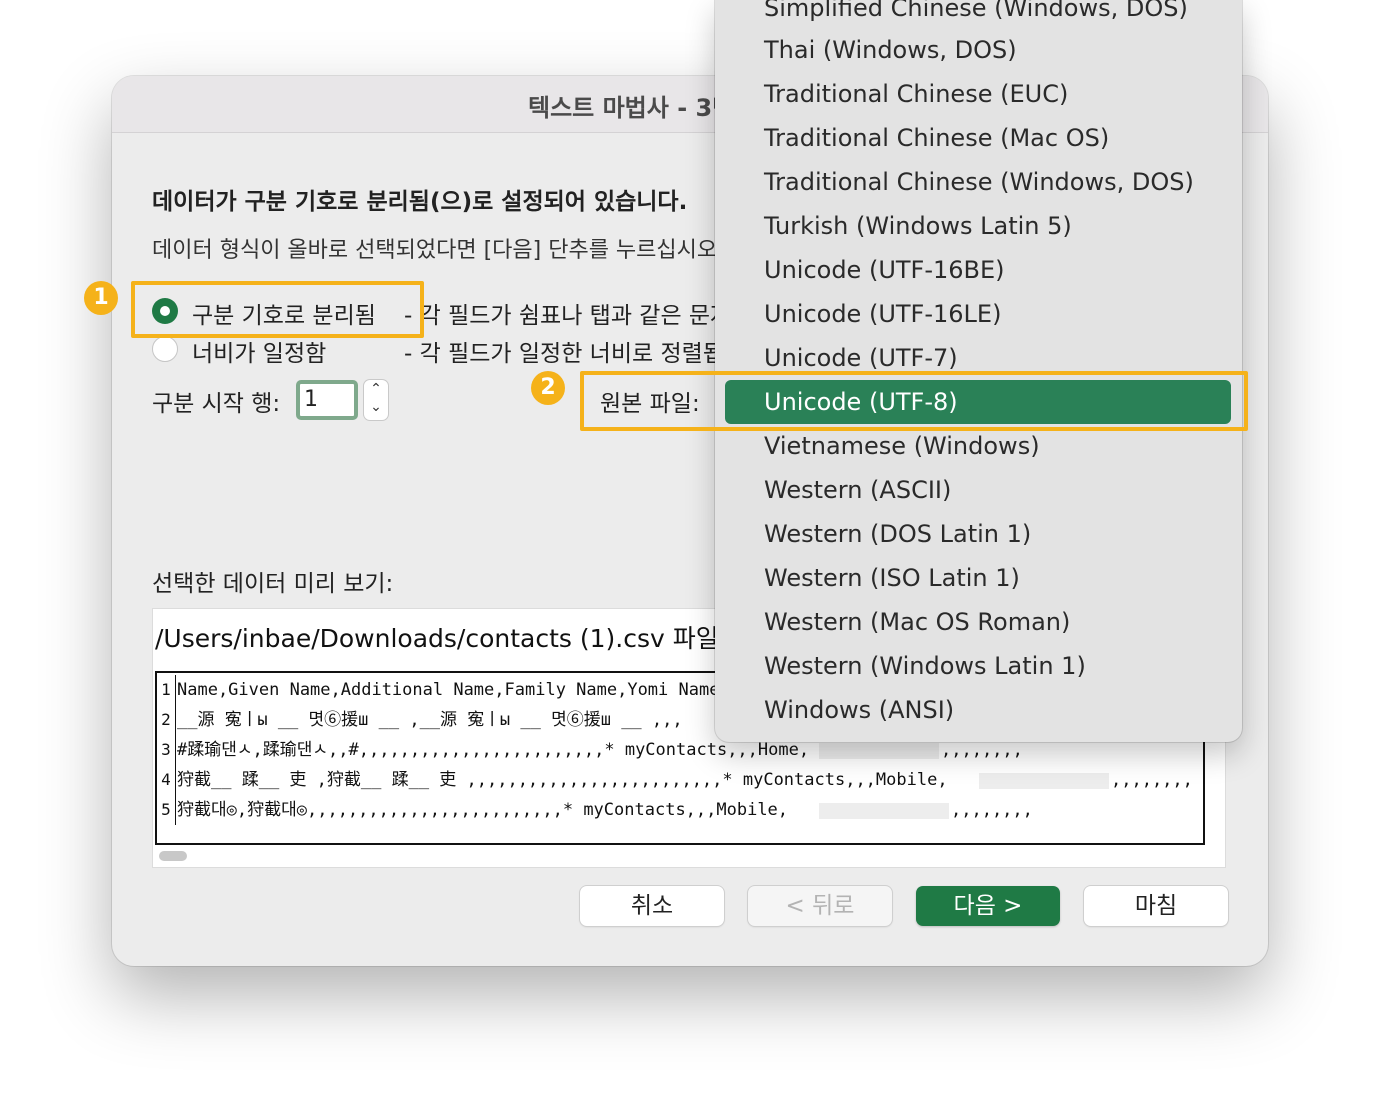 The width and height of the screenshot is (1380, 1114). Describe the element at coordinates (820, 906) in the screenshot. I see `back-button: < 뒤로` at that location.